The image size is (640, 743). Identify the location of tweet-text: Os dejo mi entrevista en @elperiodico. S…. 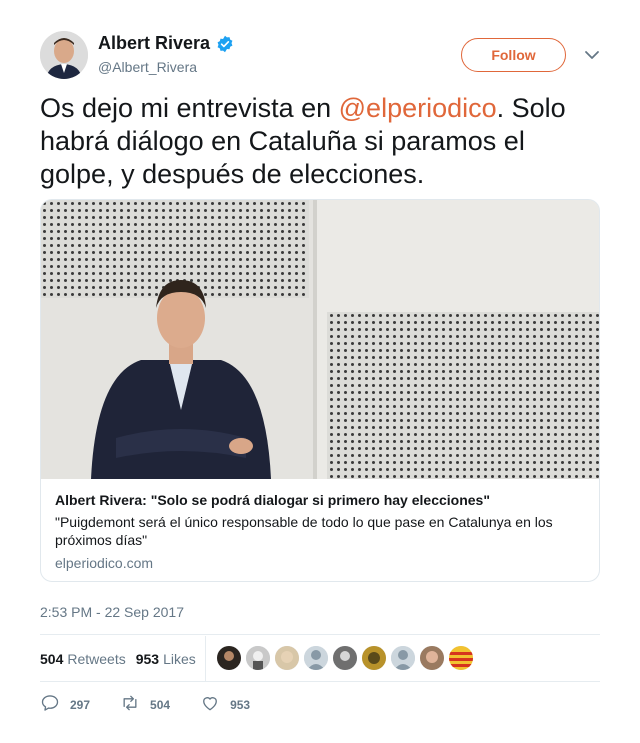
(320, 141).